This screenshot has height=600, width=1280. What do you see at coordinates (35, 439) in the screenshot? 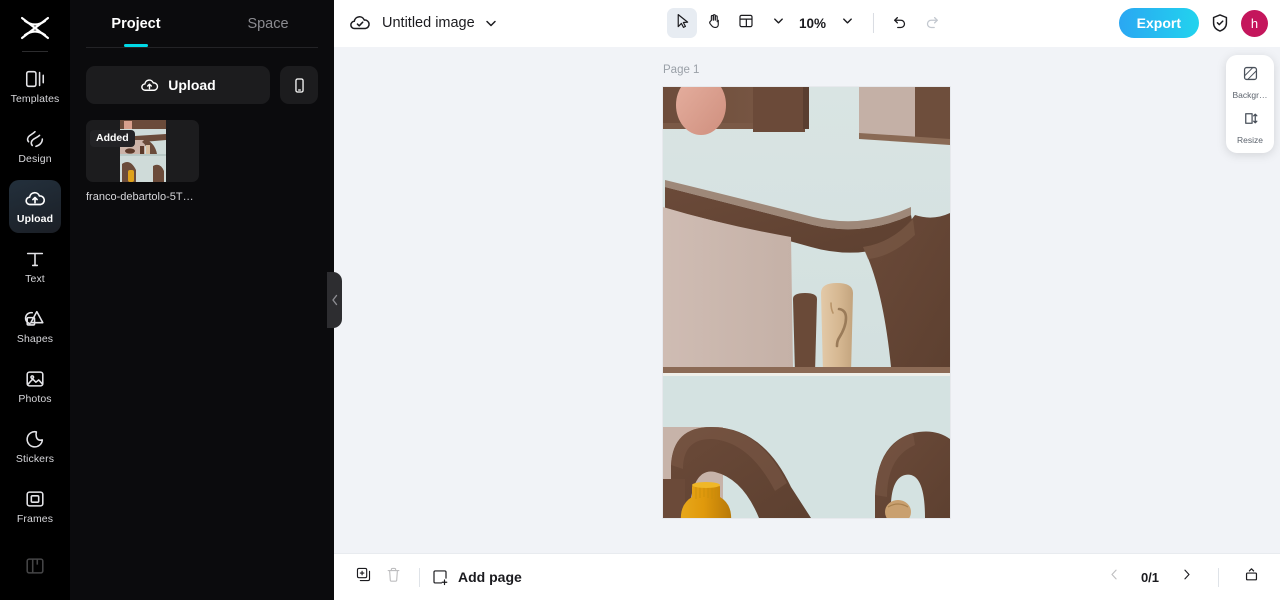
I see `stickers-icon` at bounding box center [35, 439].